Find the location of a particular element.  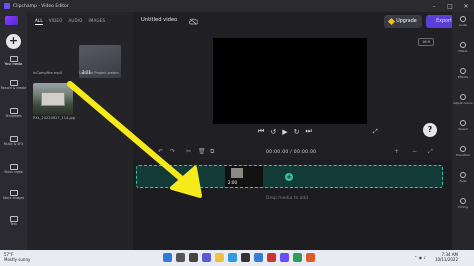

tab-video: VIDEO is located at coordinates (56, 21).